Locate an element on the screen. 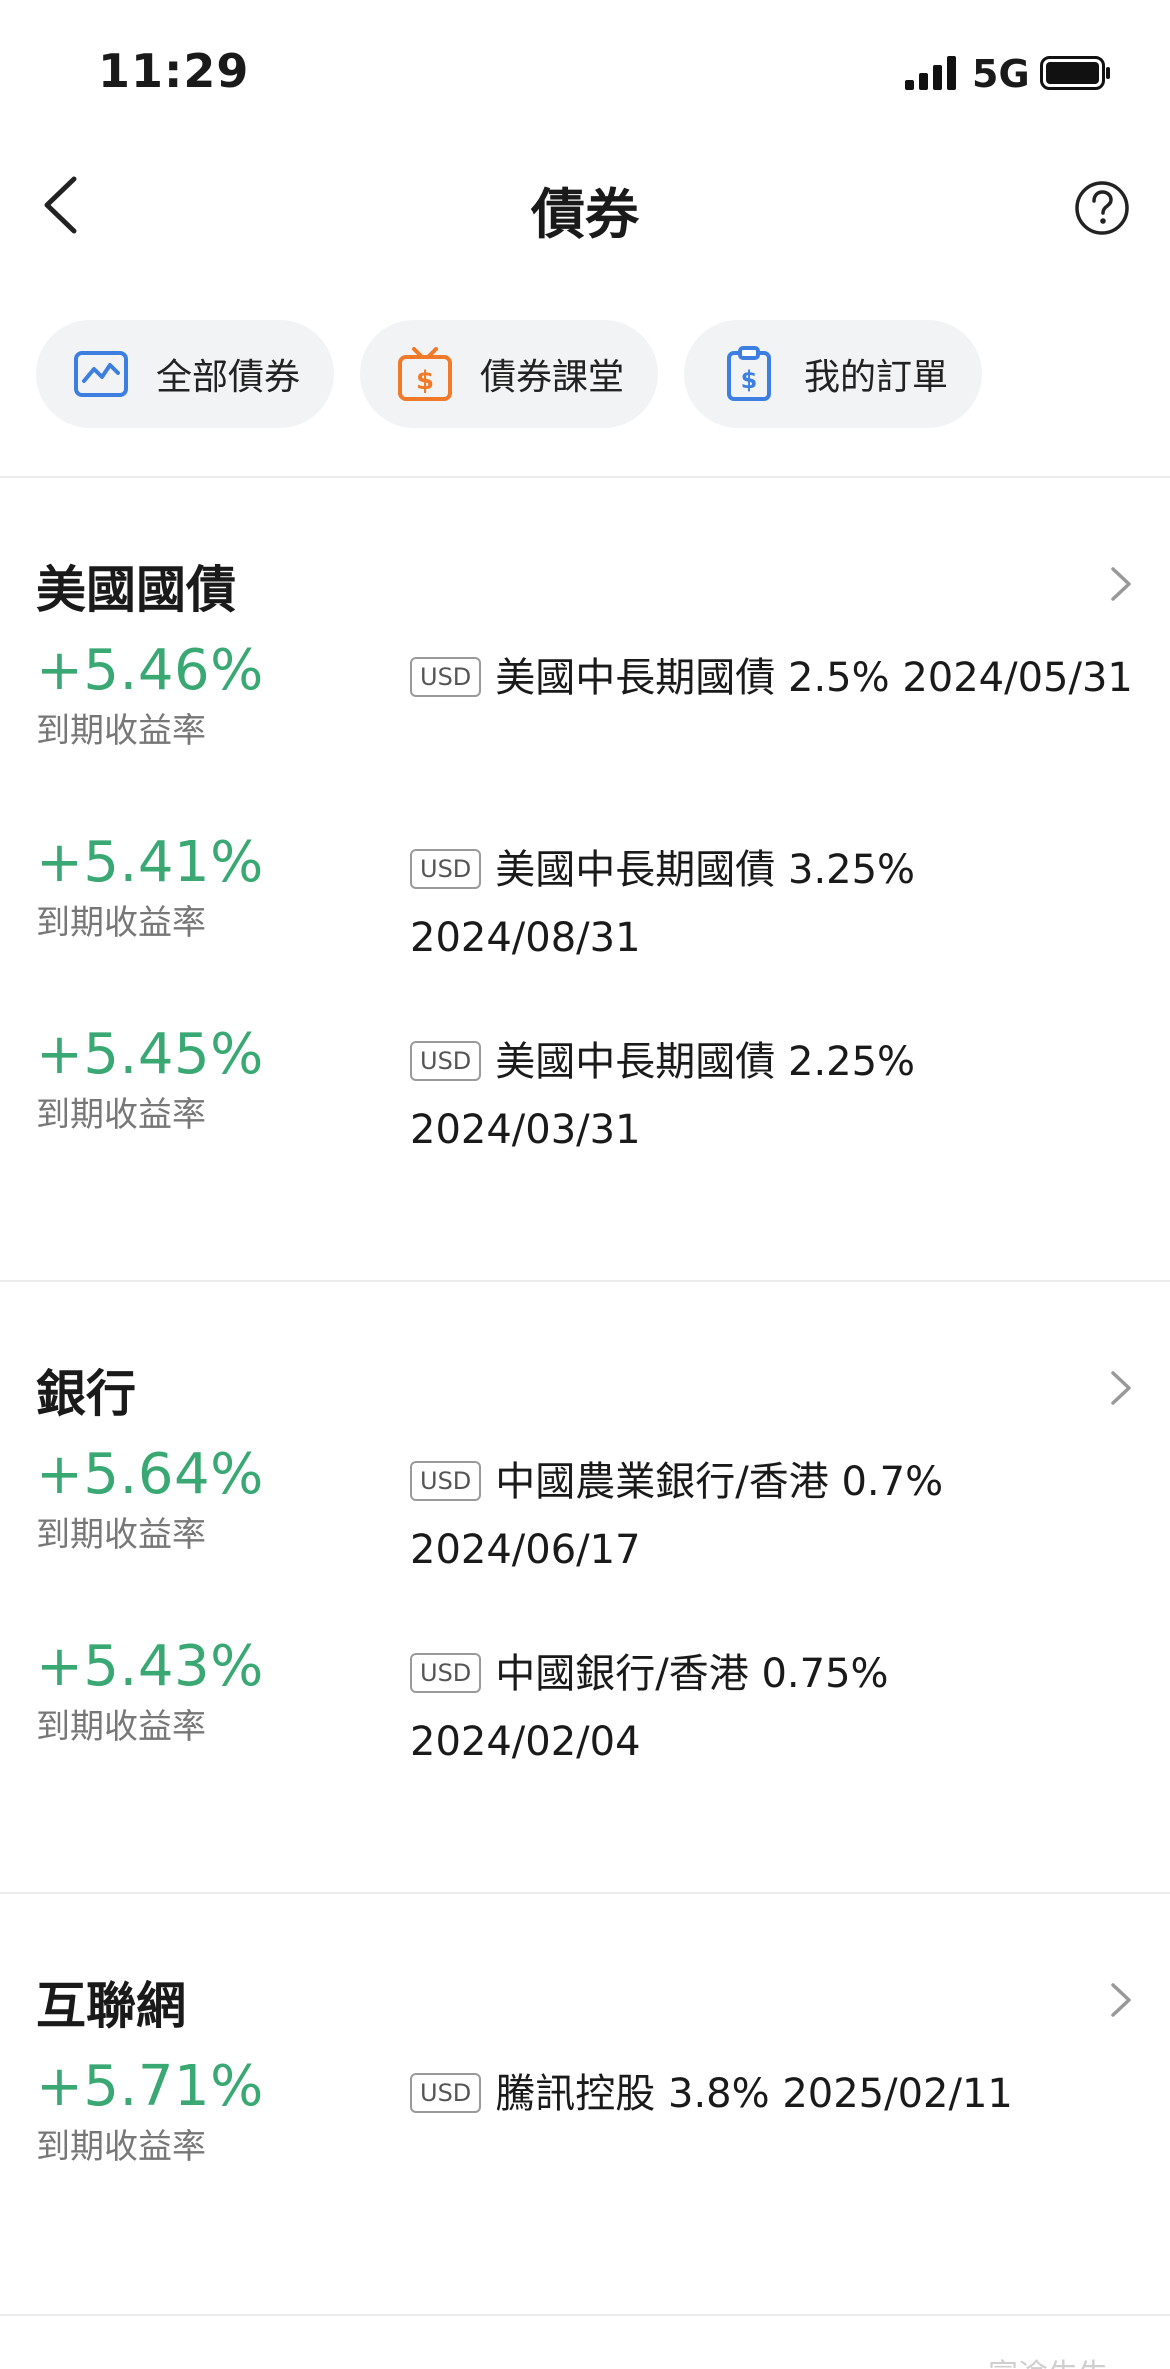  bond-name: USD 中國農業銀行/香港 0.7% 2024/06/17 is located at coordinates (690, 1516).